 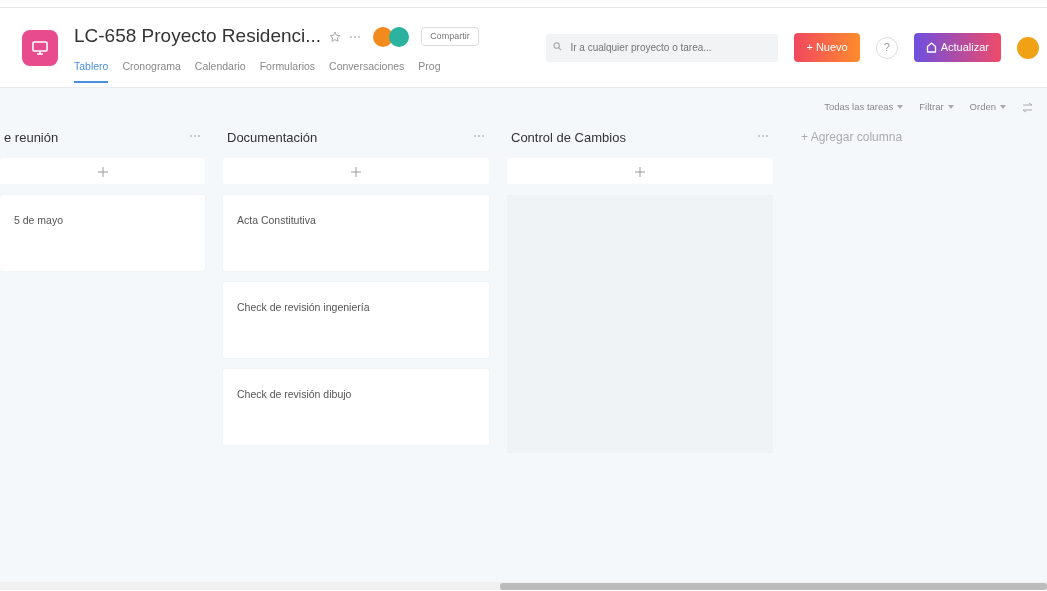 I want to click on toolbar-dropdown: Filtrar, so click(x=936, y=107).